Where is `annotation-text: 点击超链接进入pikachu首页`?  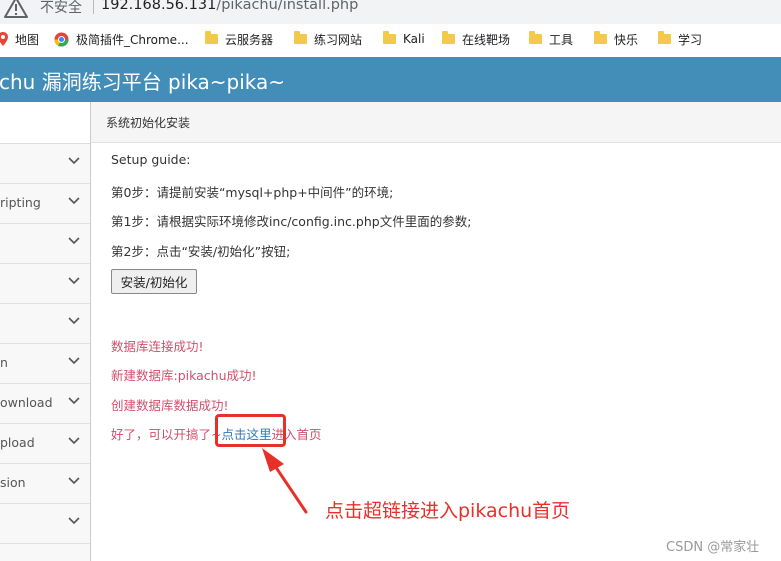 annotation-text: 点击超链接进入pikachu首页 is located at coordinates (448, 511).